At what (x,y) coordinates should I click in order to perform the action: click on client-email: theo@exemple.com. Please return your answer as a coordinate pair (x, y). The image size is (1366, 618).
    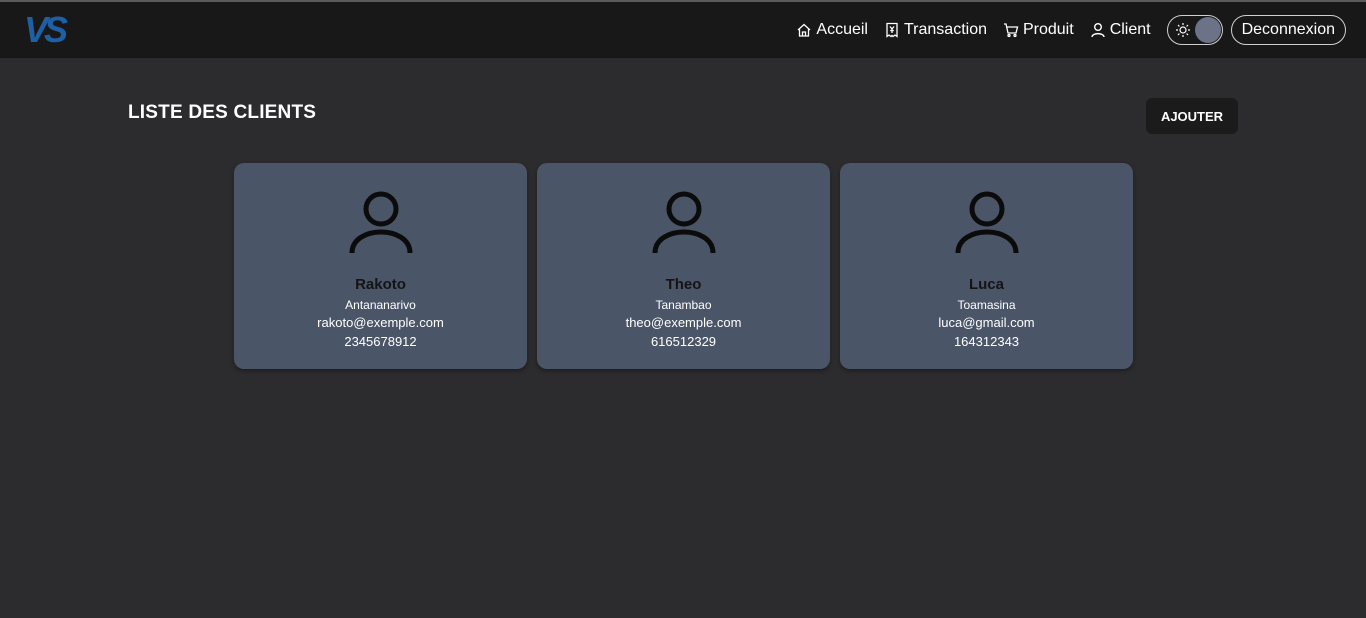
    Looking at the image, I should click on (683, 322).